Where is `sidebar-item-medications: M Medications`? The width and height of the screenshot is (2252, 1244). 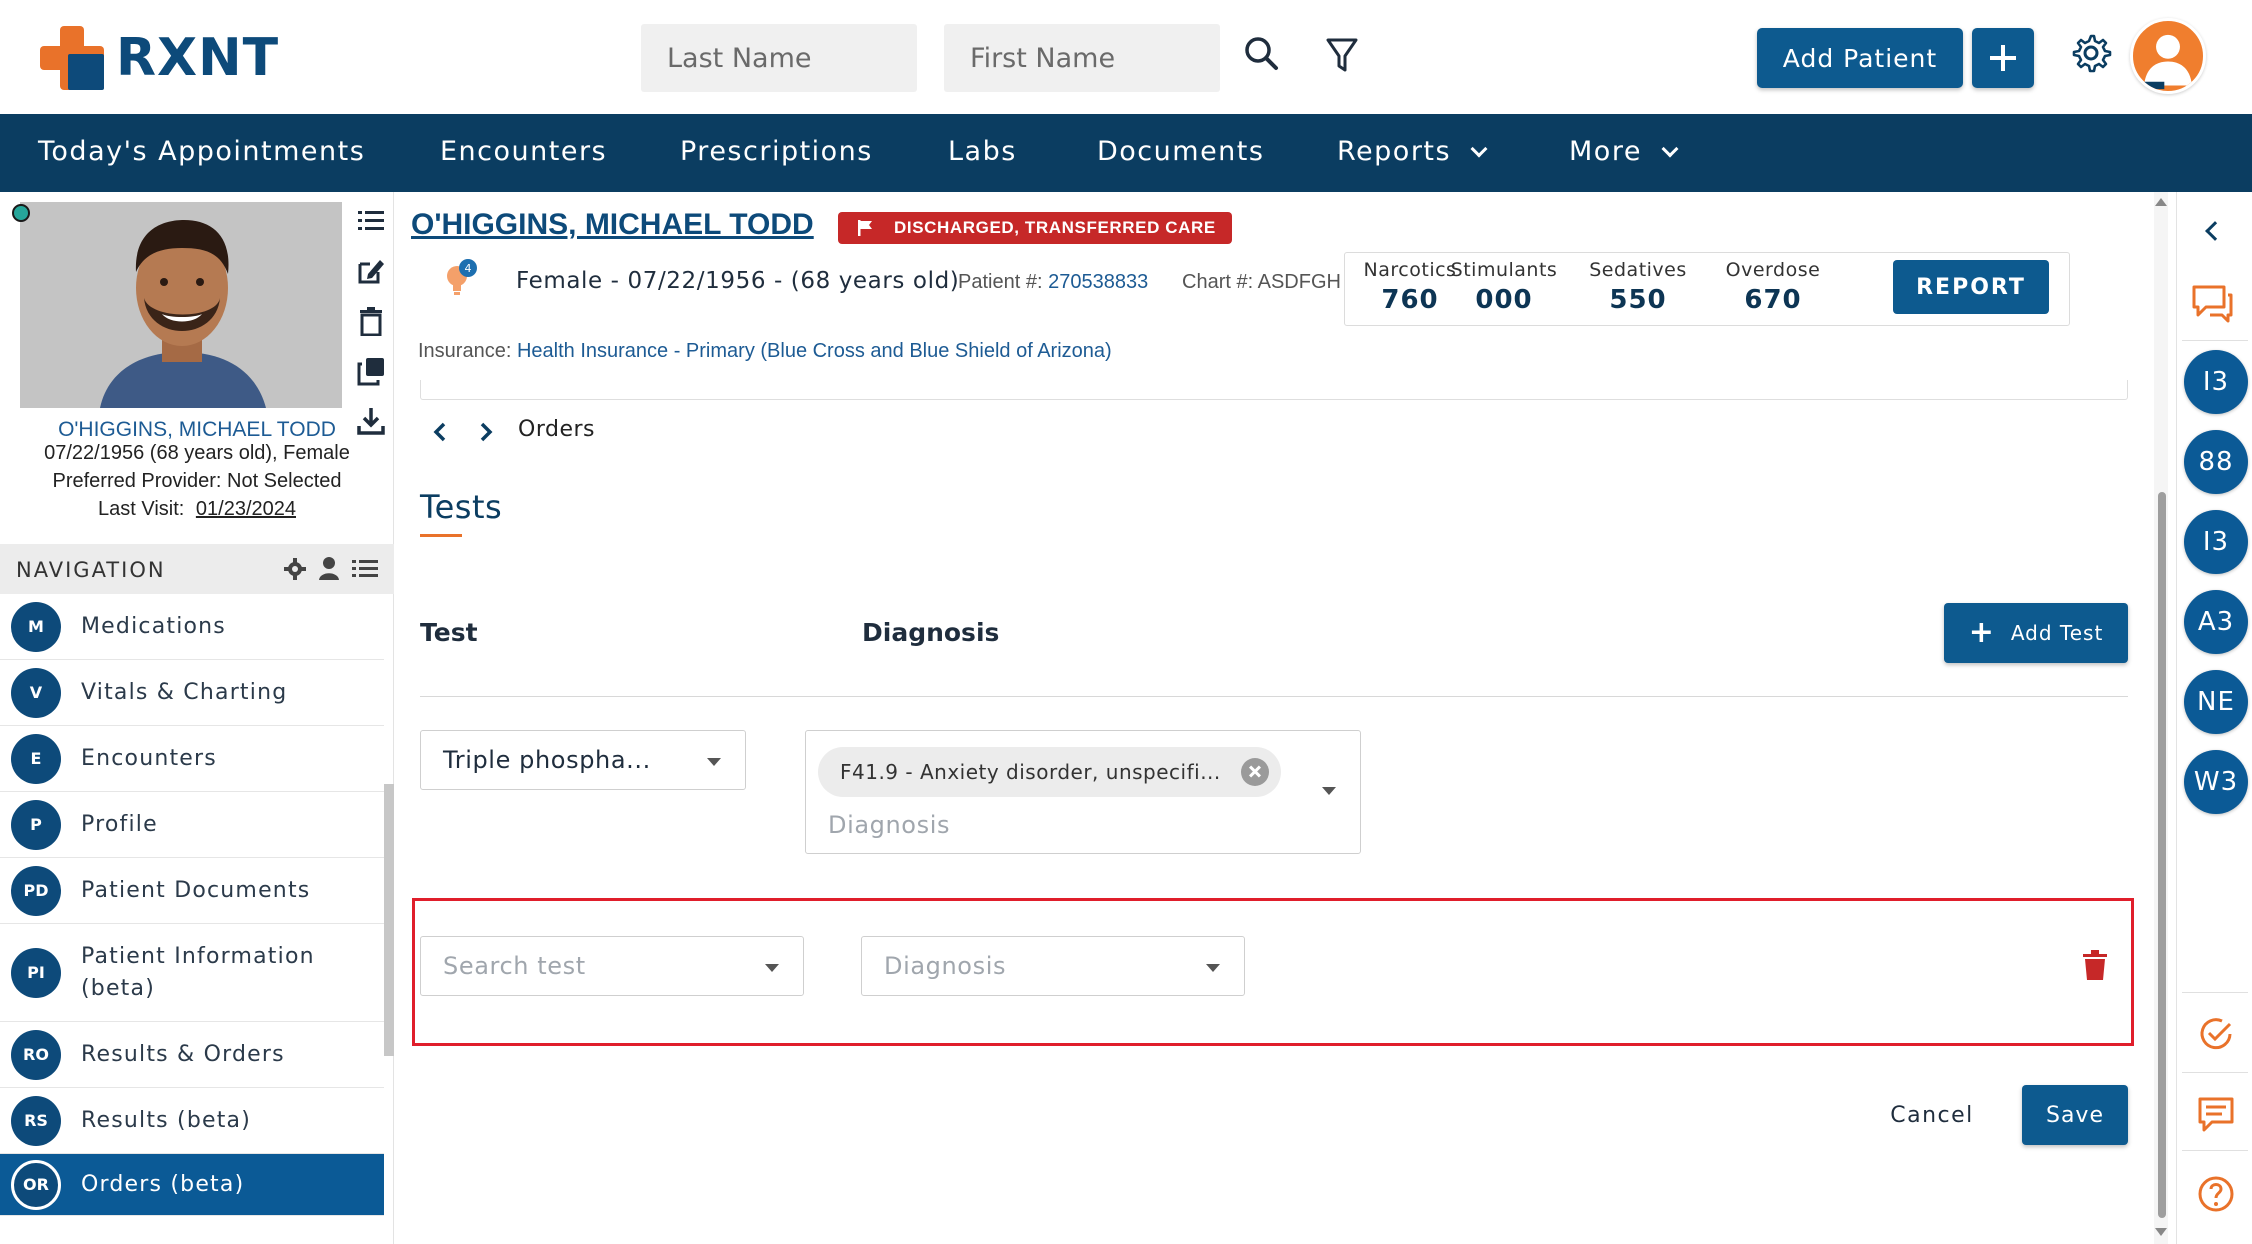
sidebar-item-medications: M Medications is located at coordinates (192, 627).